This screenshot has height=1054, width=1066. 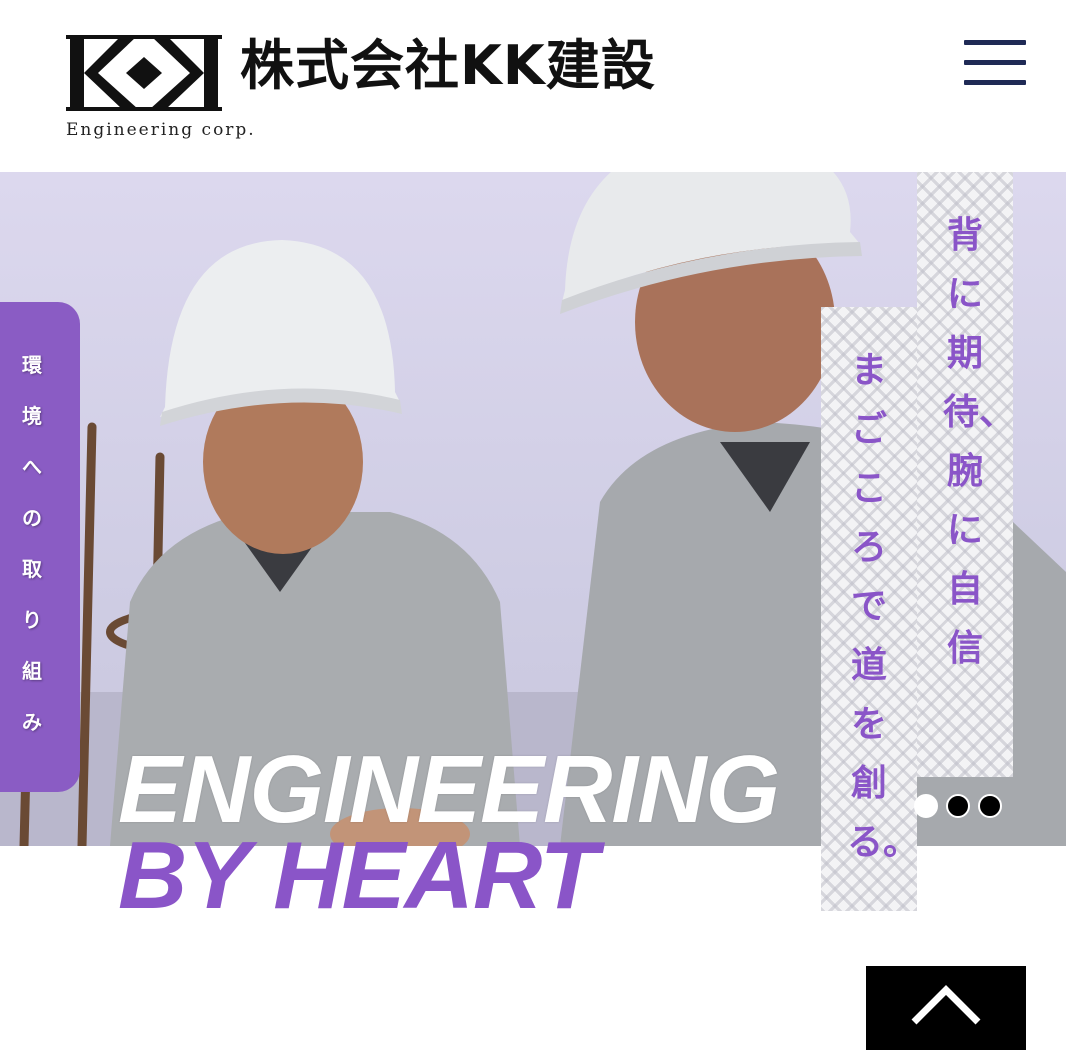 I want to click on back-to-top-button, so click(x=946, y=1008).